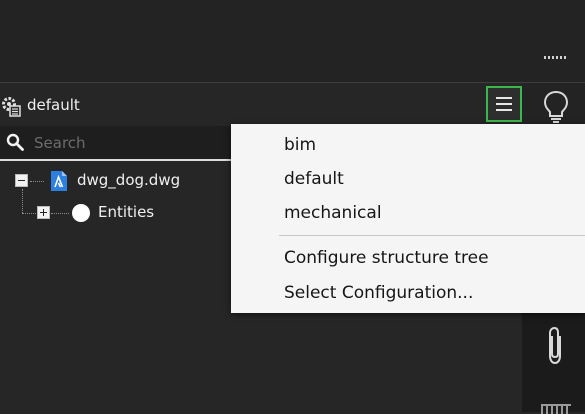  I want to click on minus-icon, so click(21, 180).